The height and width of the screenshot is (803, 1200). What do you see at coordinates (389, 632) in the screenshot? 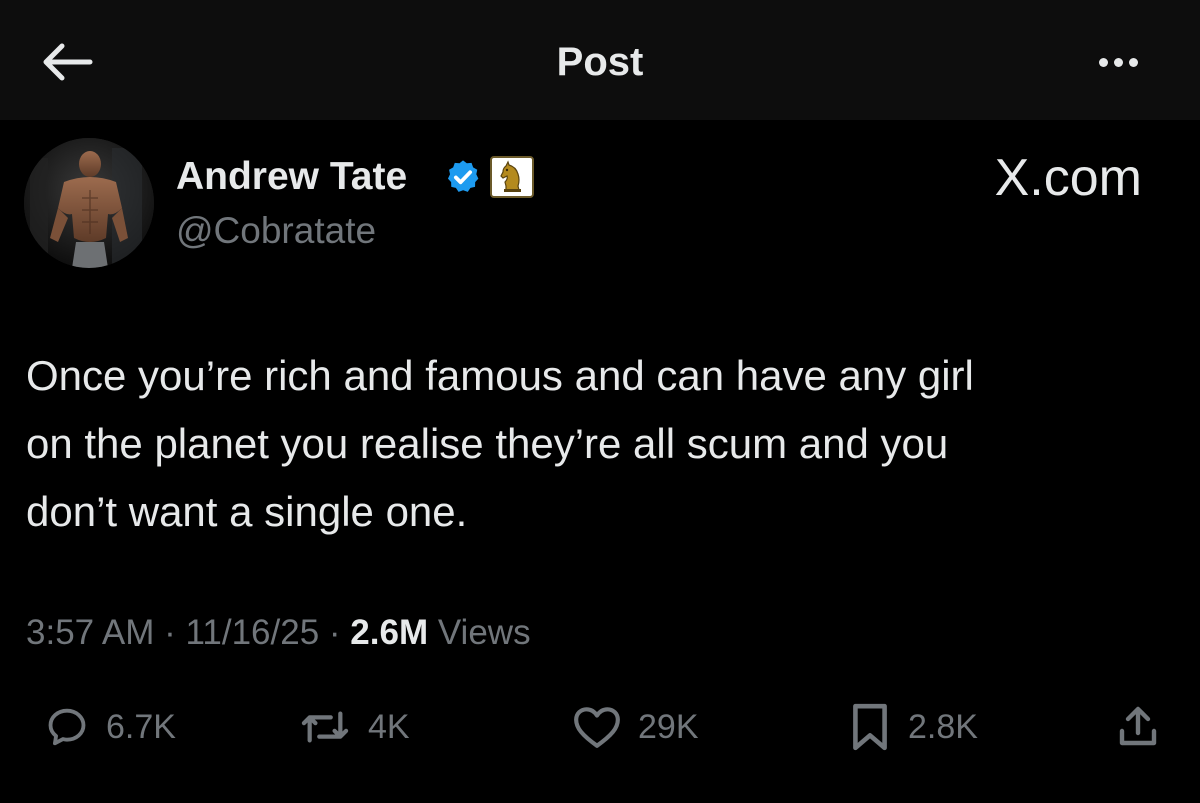
I see `views-count: 2.6M` at bounding box center [389, 632].